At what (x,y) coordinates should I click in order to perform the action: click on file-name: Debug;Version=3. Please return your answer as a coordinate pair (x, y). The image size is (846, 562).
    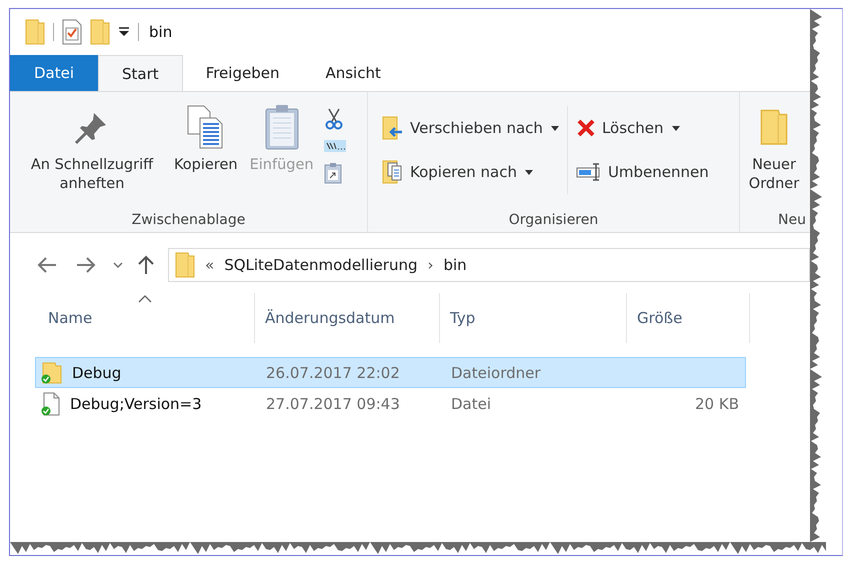
    Looking at the image, I should click on (136, 403).